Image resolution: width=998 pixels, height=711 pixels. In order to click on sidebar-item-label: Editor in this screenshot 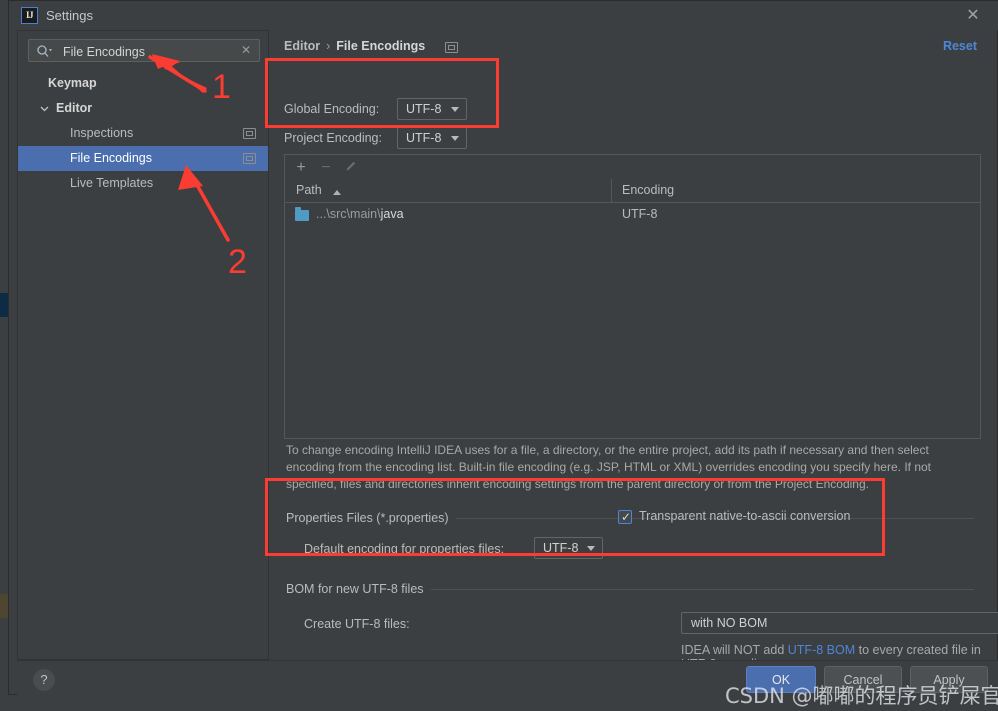, I will do `click(74, 108)`.